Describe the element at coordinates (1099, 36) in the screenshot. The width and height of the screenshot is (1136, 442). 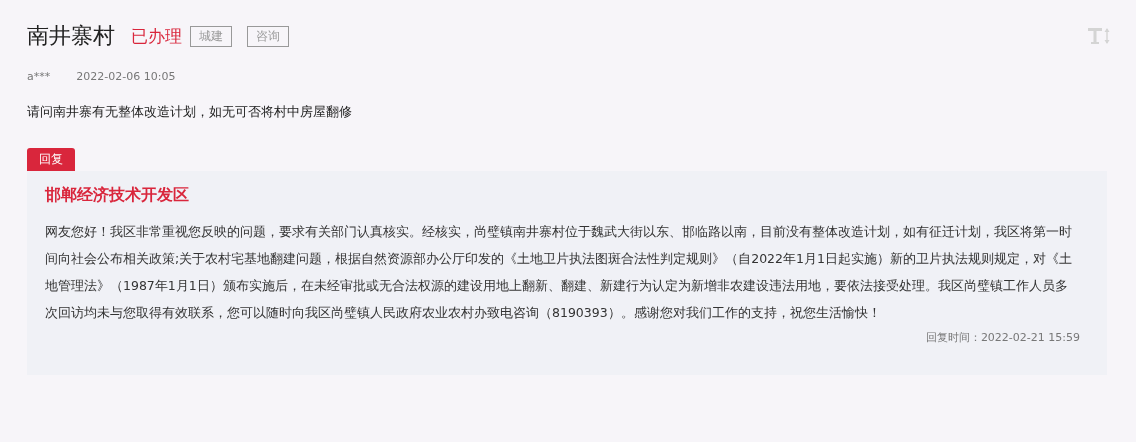
I see `font-size-icon` at that location.